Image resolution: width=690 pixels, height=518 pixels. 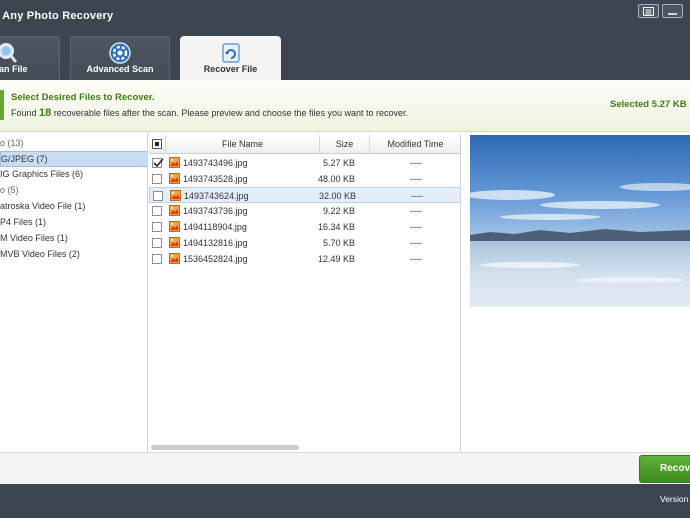 I want to click on found-prefix: Found, so click(x=24, y=113).